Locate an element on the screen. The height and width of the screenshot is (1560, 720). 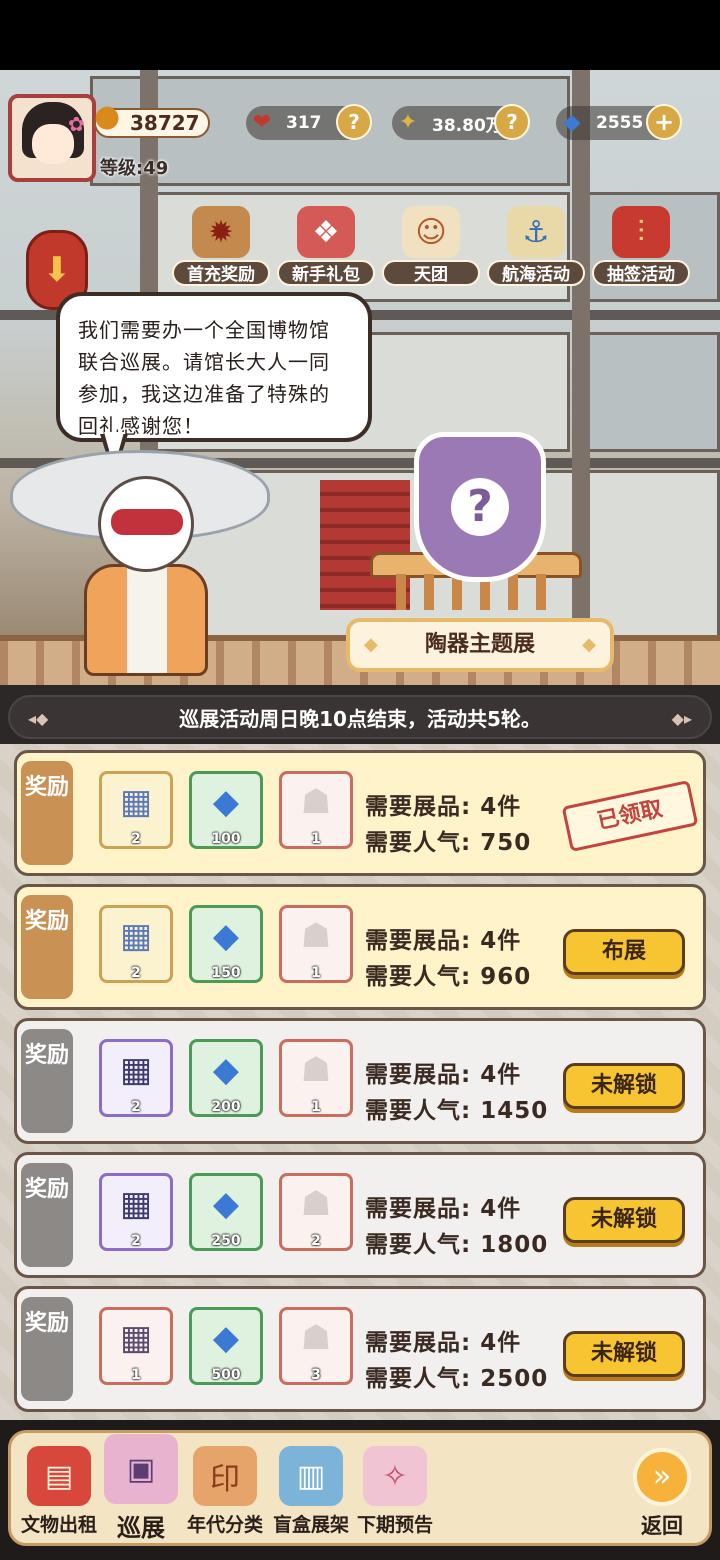
fox-mask is located at coordinates (146, 524).